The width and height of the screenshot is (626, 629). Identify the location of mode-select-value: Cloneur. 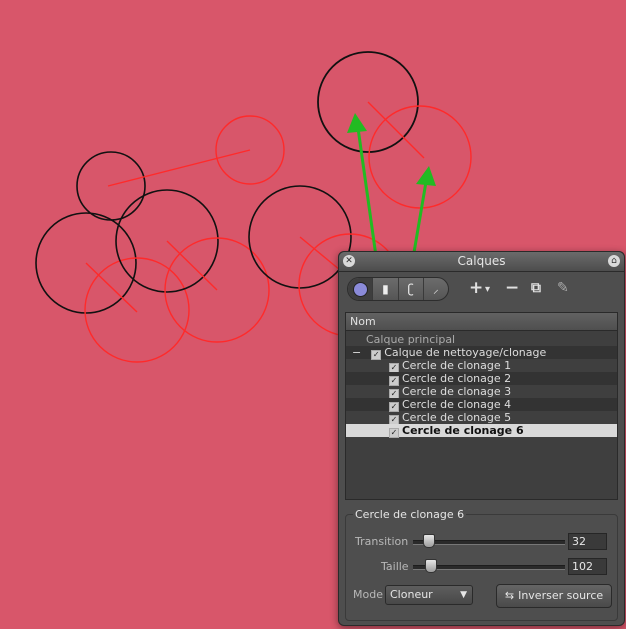
(411, 594).